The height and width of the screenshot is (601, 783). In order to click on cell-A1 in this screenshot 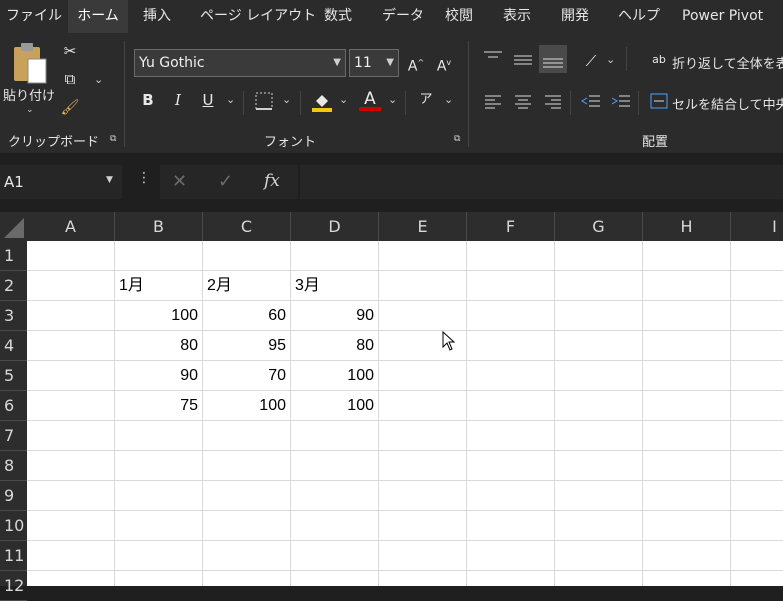, I will do `click(71, 256)`.